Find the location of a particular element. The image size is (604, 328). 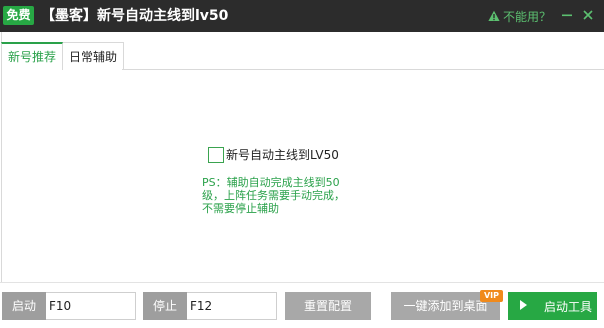

auto-main-quest-option: 新号自动主线到LV50 is located at coordinates (273, 154).